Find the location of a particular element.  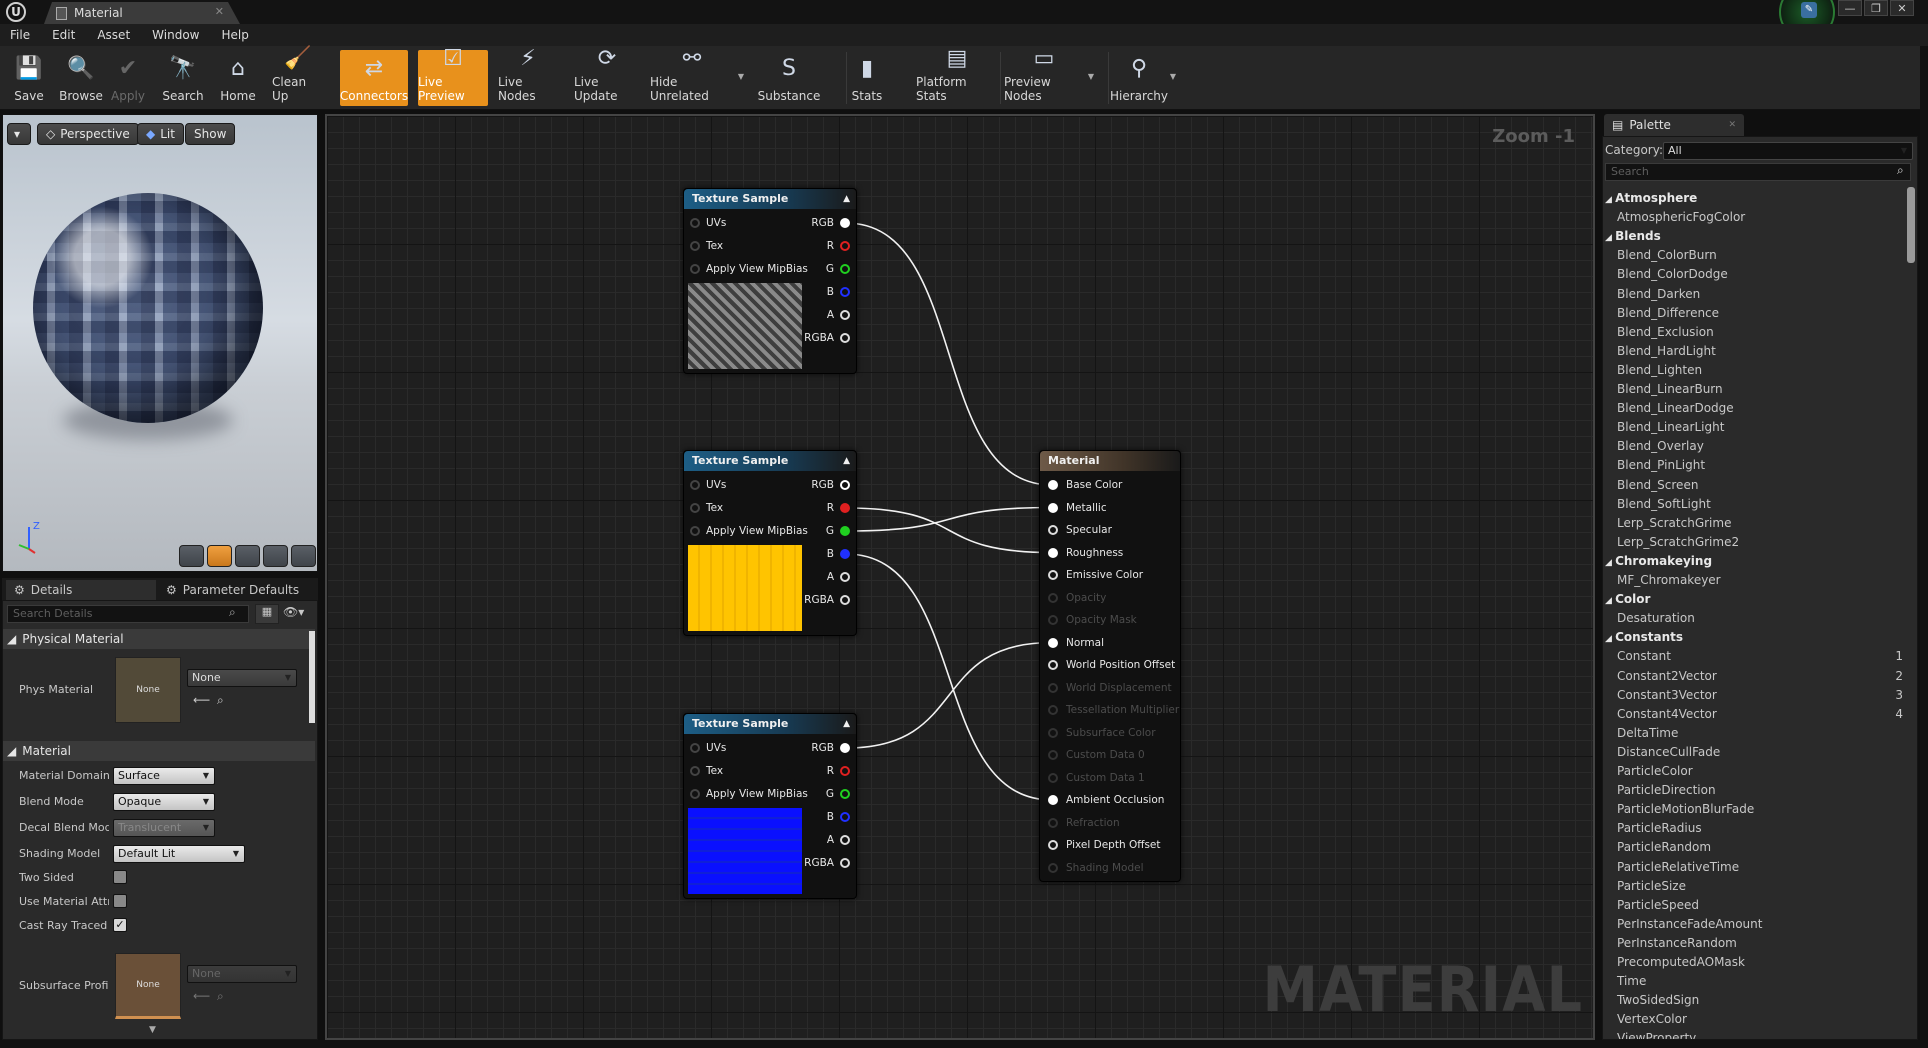

view-options-icon: ▦ is located at coordinates (267, 614).